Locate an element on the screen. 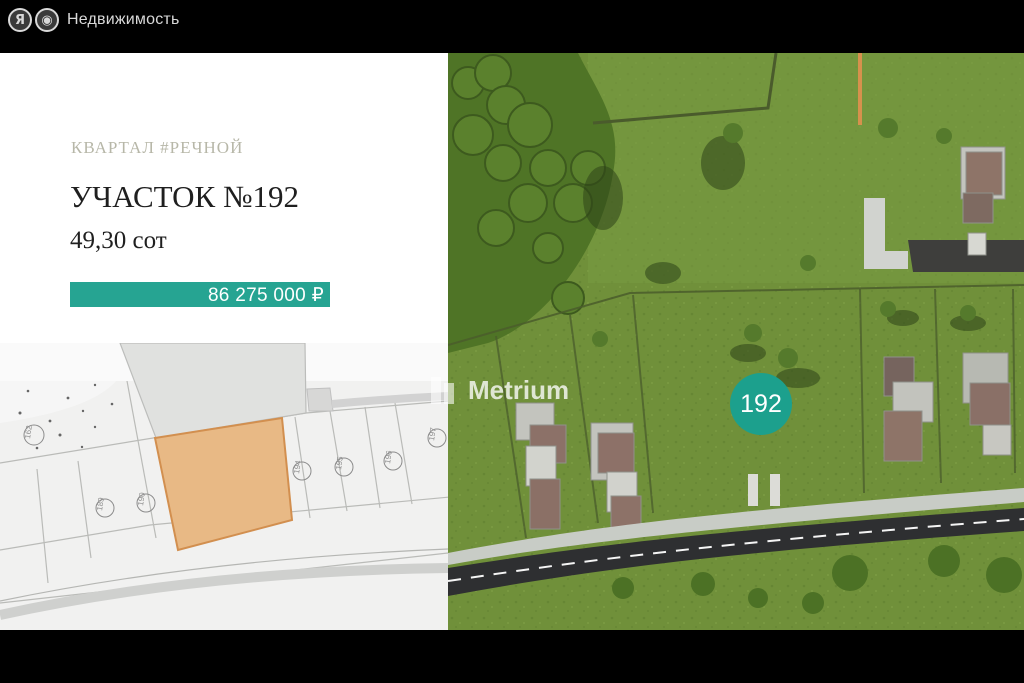 This screenshot has width=1024, height=683. metrium-logo-icon is located at coordinates (445, 390).